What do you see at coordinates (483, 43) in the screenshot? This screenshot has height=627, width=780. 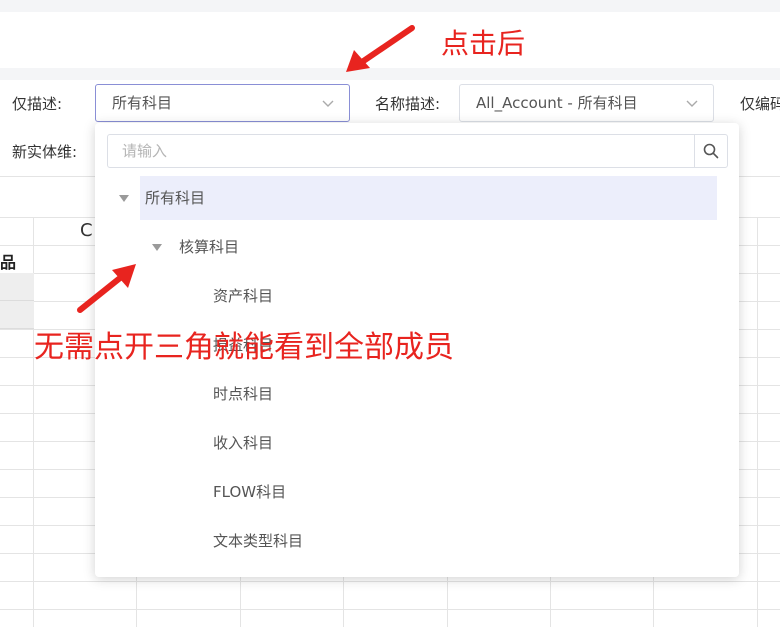 I see `annotation-after-click: 点击后` at bounding box center [483, 43].